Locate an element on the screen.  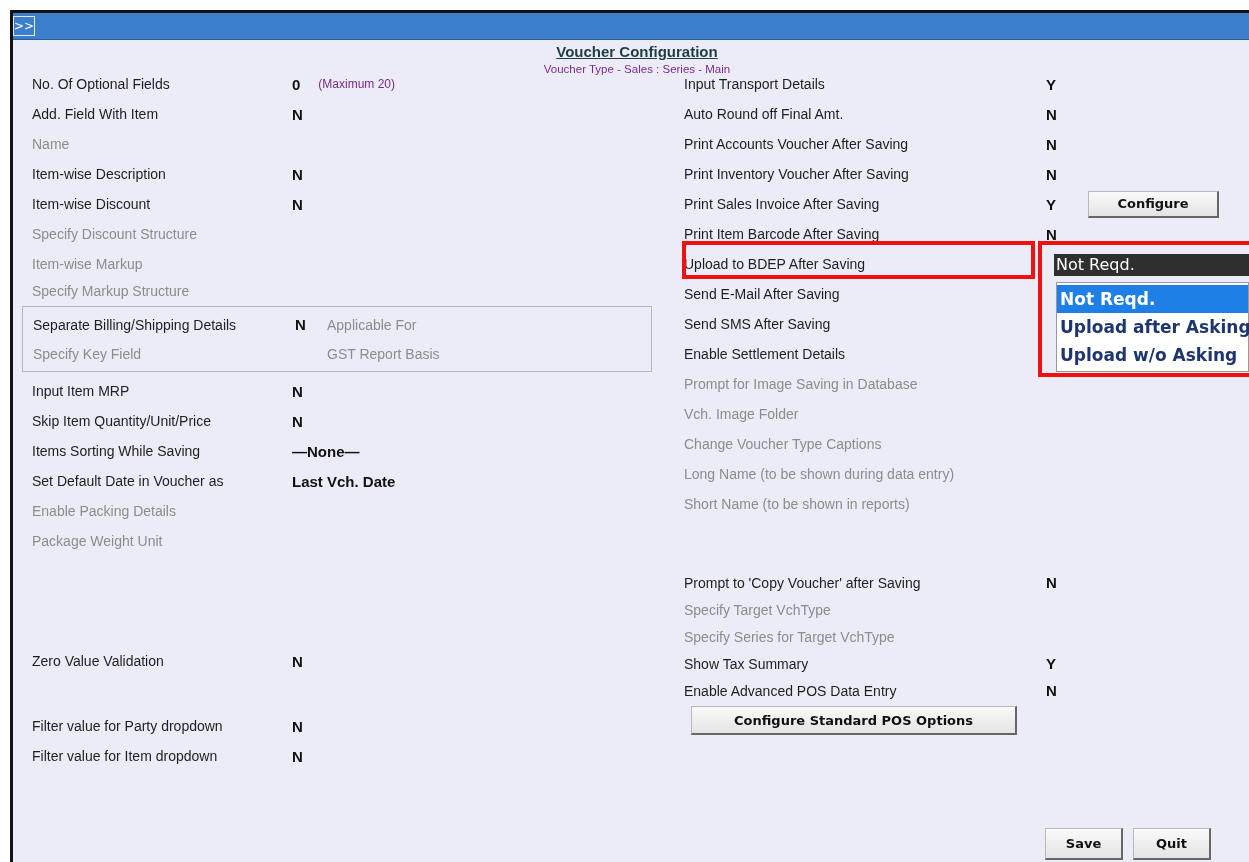
setting-note: (Maximum 20) is located at coordinates (357, 84).